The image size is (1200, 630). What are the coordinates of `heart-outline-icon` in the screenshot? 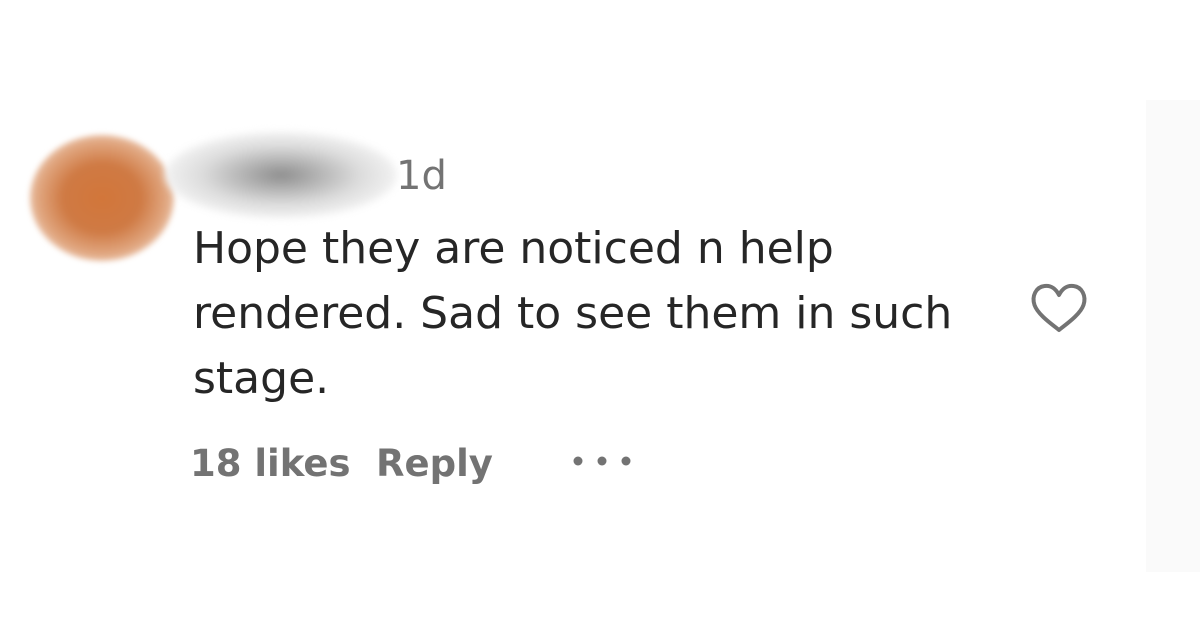 It's located at (1059, 308).